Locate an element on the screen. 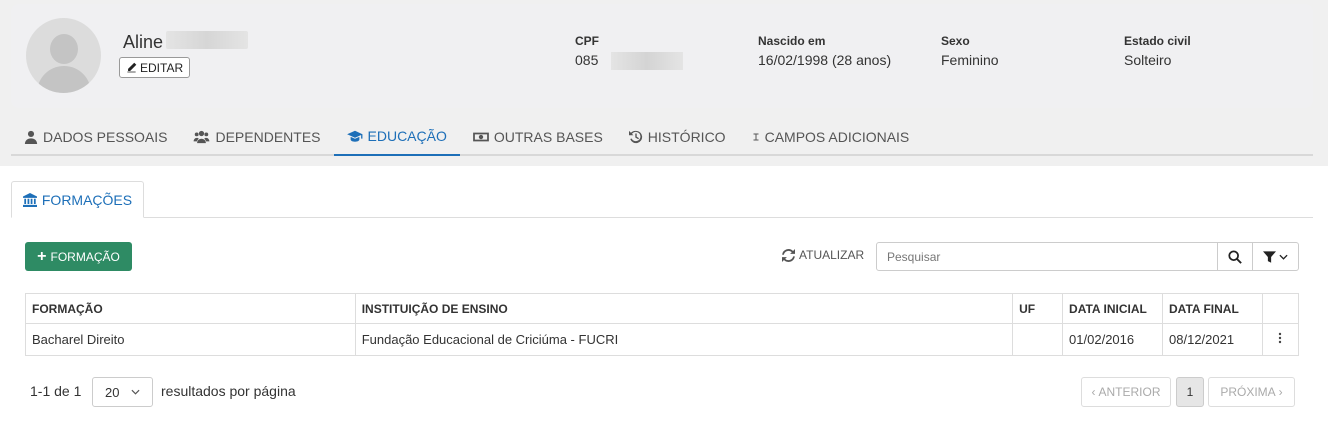  refresh-icon is located at coordinates (788, 255).